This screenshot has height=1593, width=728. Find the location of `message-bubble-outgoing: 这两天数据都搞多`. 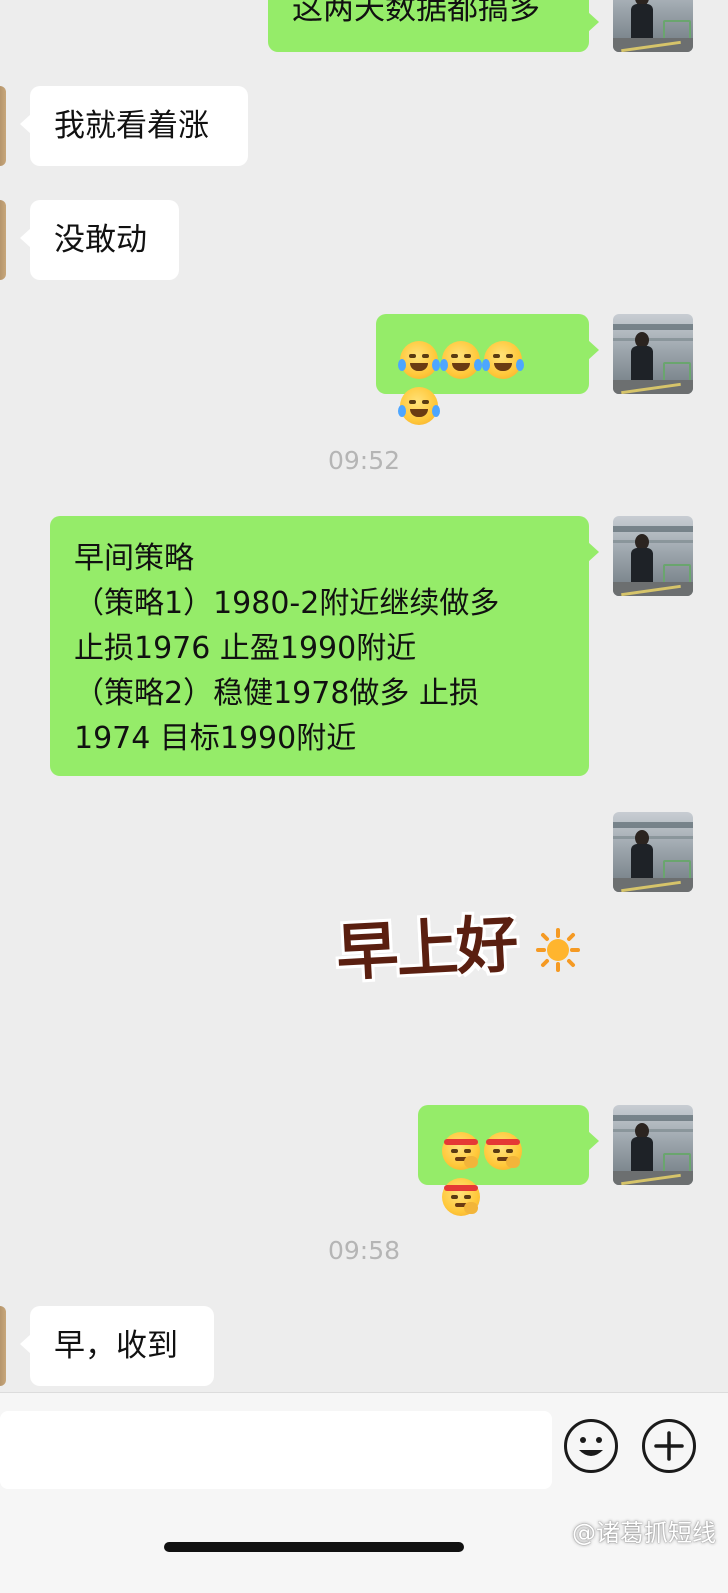

message-bubble-outgoing: 这两天数据都搞多 is located at coordinates (433, 26).